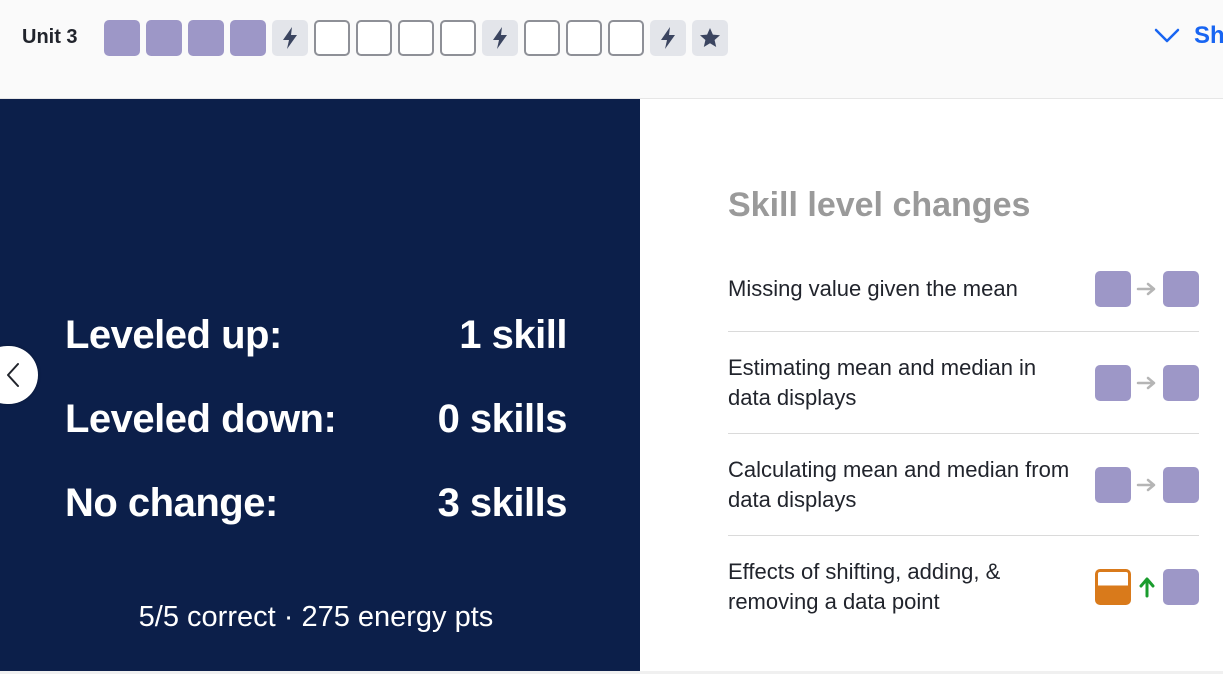 This screenshot has width=1223, height=674. What do you see at coordinates (171, 503) in the screenshot?
I see `no-change-label: No change:` at bounding box center [171, 503].